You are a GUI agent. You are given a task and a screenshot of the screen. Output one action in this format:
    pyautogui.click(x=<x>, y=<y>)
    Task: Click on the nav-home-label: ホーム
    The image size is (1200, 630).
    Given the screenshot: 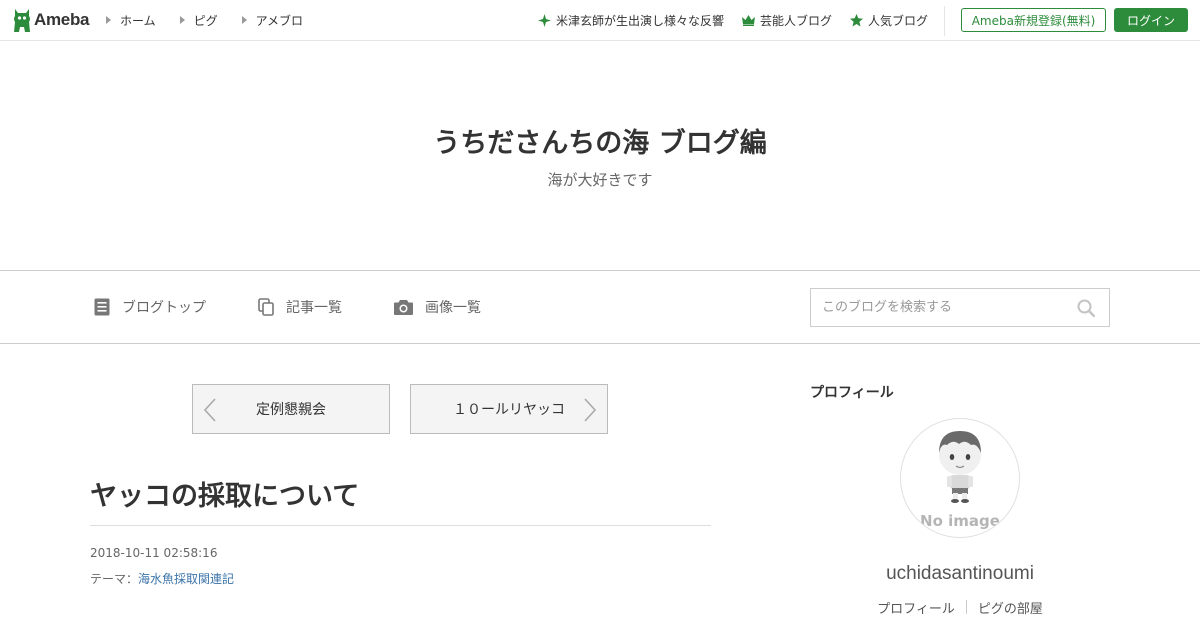 What is the action you would take?
    pyautogui.click(x=138, y=20)
    